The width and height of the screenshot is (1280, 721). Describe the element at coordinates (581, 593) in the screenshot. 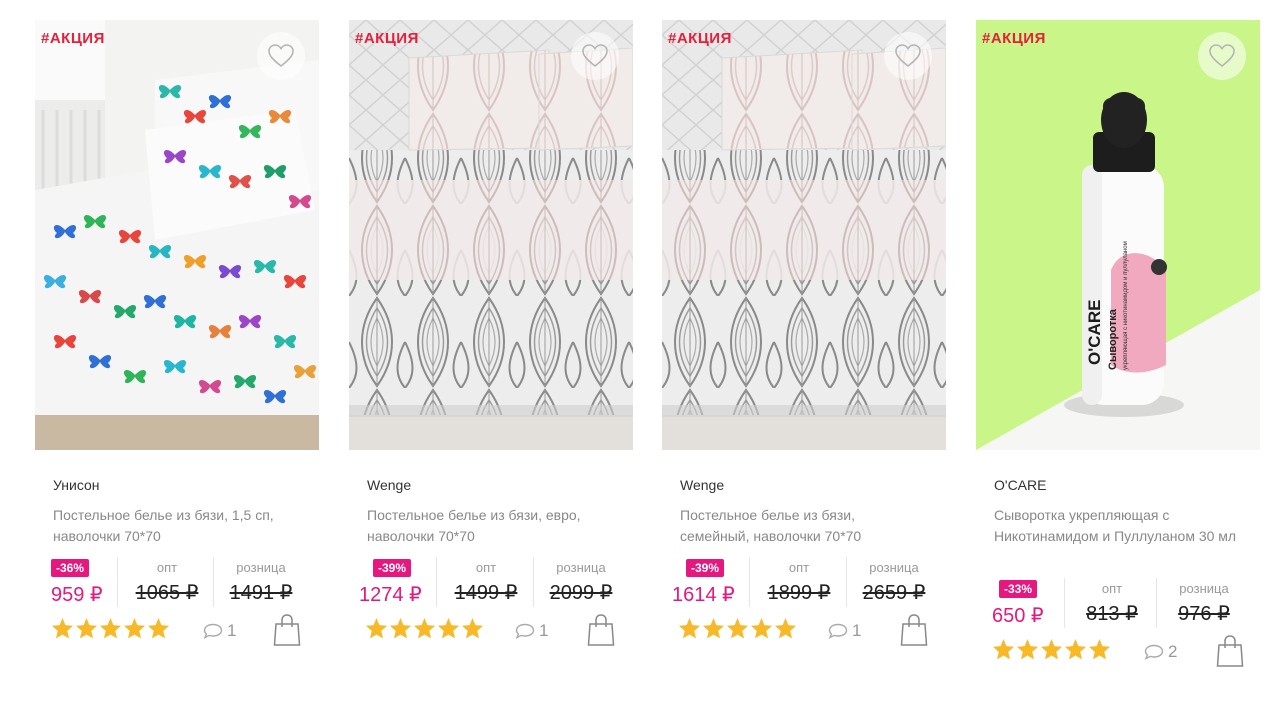

I see `retail-price: 2099 ₽` at that location.